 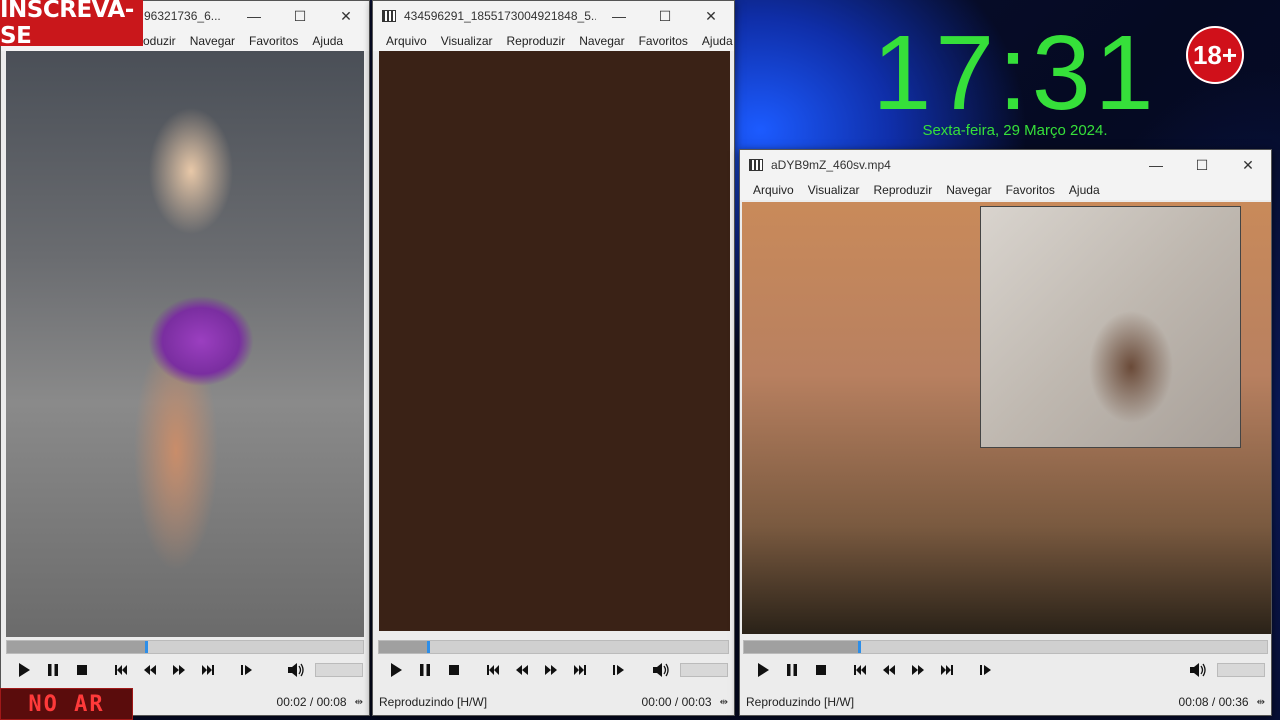 What do you see at coordinates (1215, 55) in the screenshot?
I see `age-rating-badge: 18+` at bounding box center [1215, 55].